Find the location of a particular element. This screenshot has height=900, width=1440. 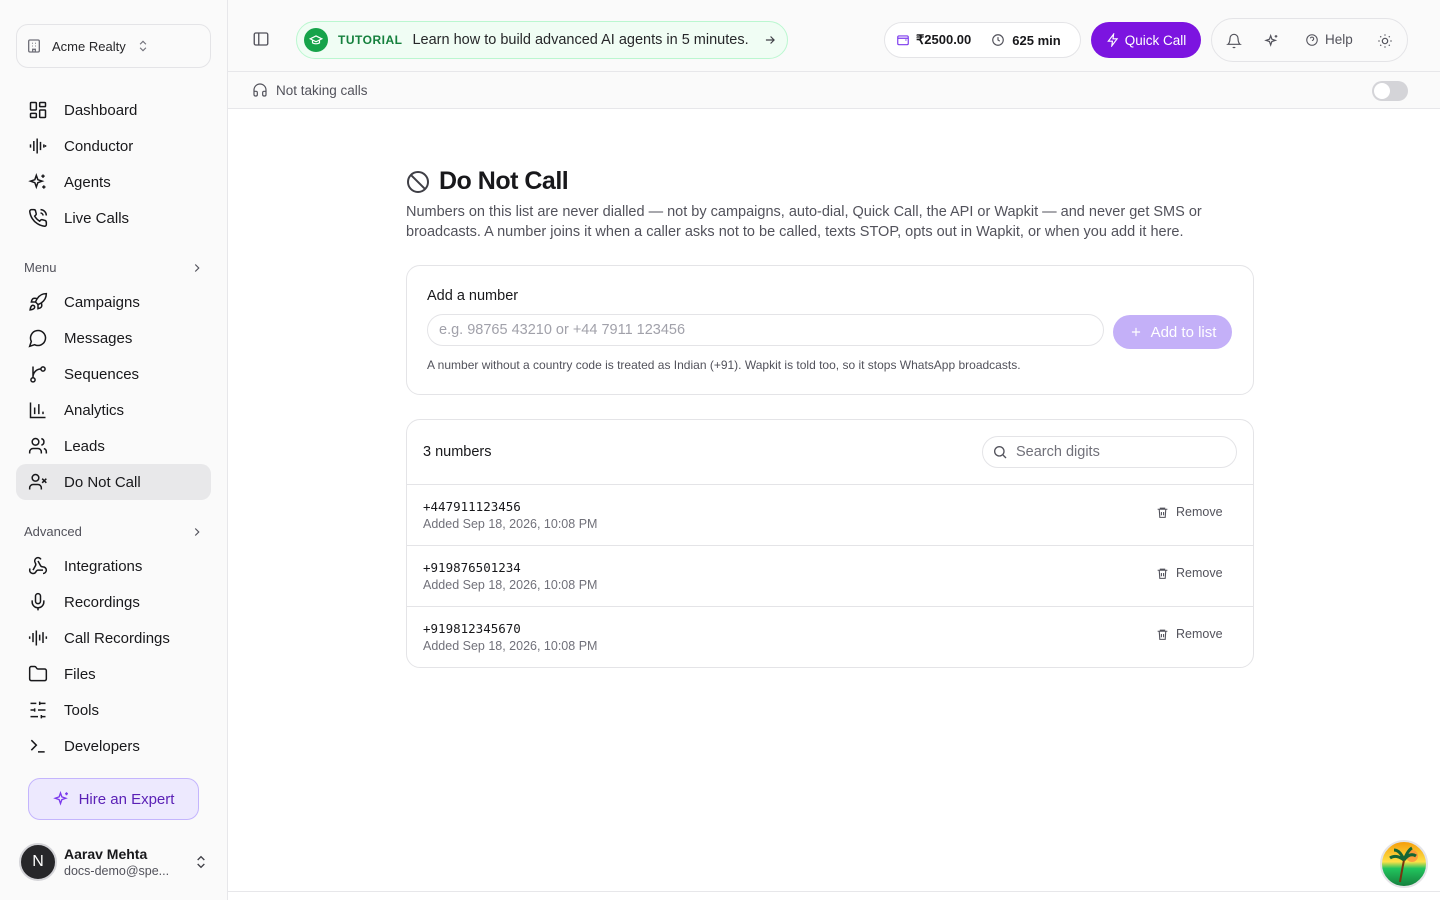

hire-expert-button: Hire an Expert is located at coordinates (113, 799).